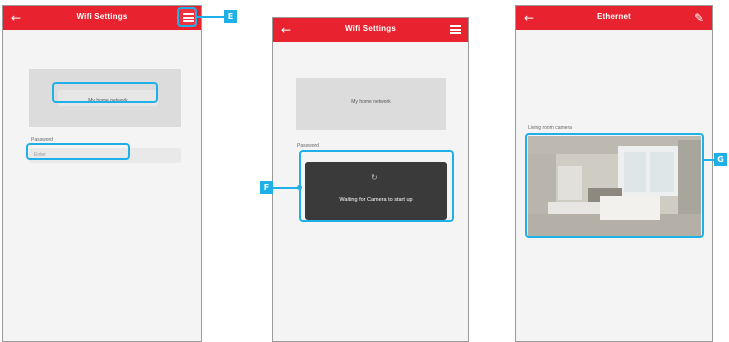 The width and height of the screenshot is (729, 342). I want to click on app-header: ← Ethernet ✎, so click(614, 18).